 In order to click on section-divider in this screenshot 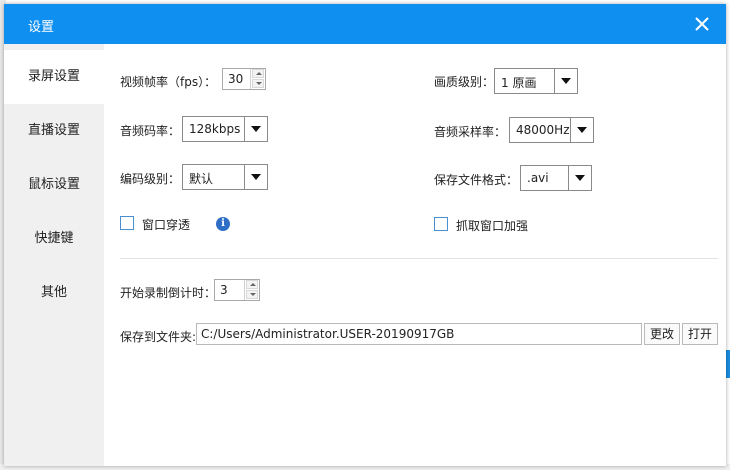, I will do `click(419, 258)`.